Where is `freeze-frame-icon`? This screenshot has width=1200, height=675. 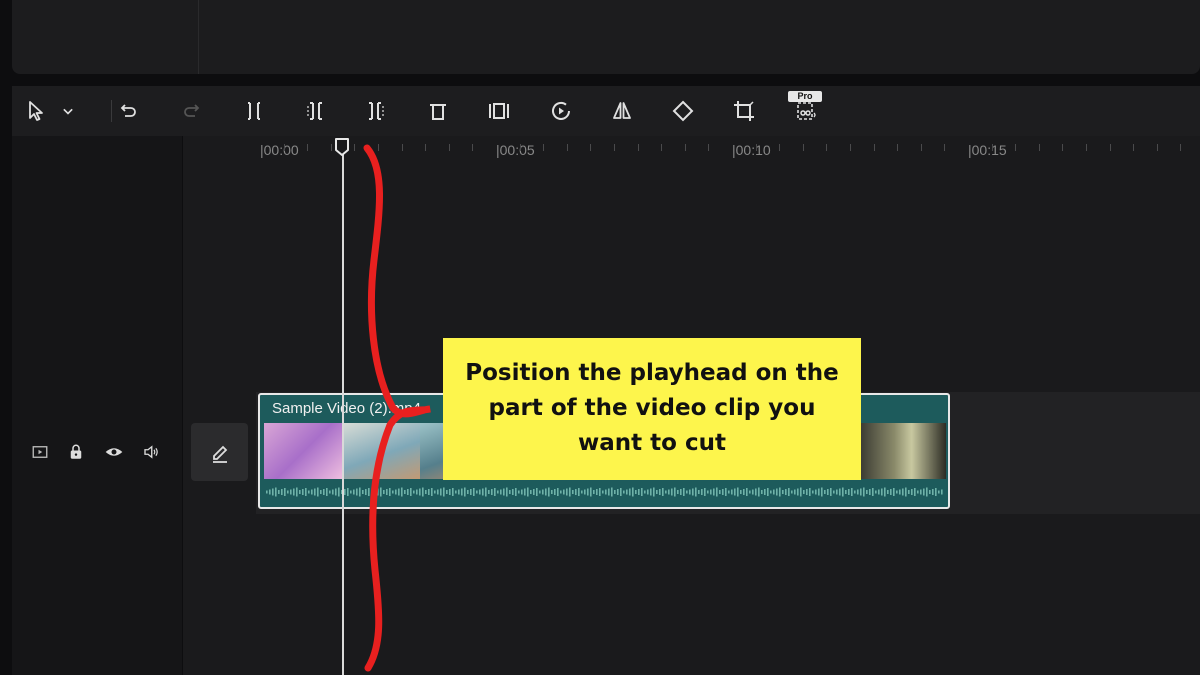
freeze-frame-icon is located at coordinates (499, 111).